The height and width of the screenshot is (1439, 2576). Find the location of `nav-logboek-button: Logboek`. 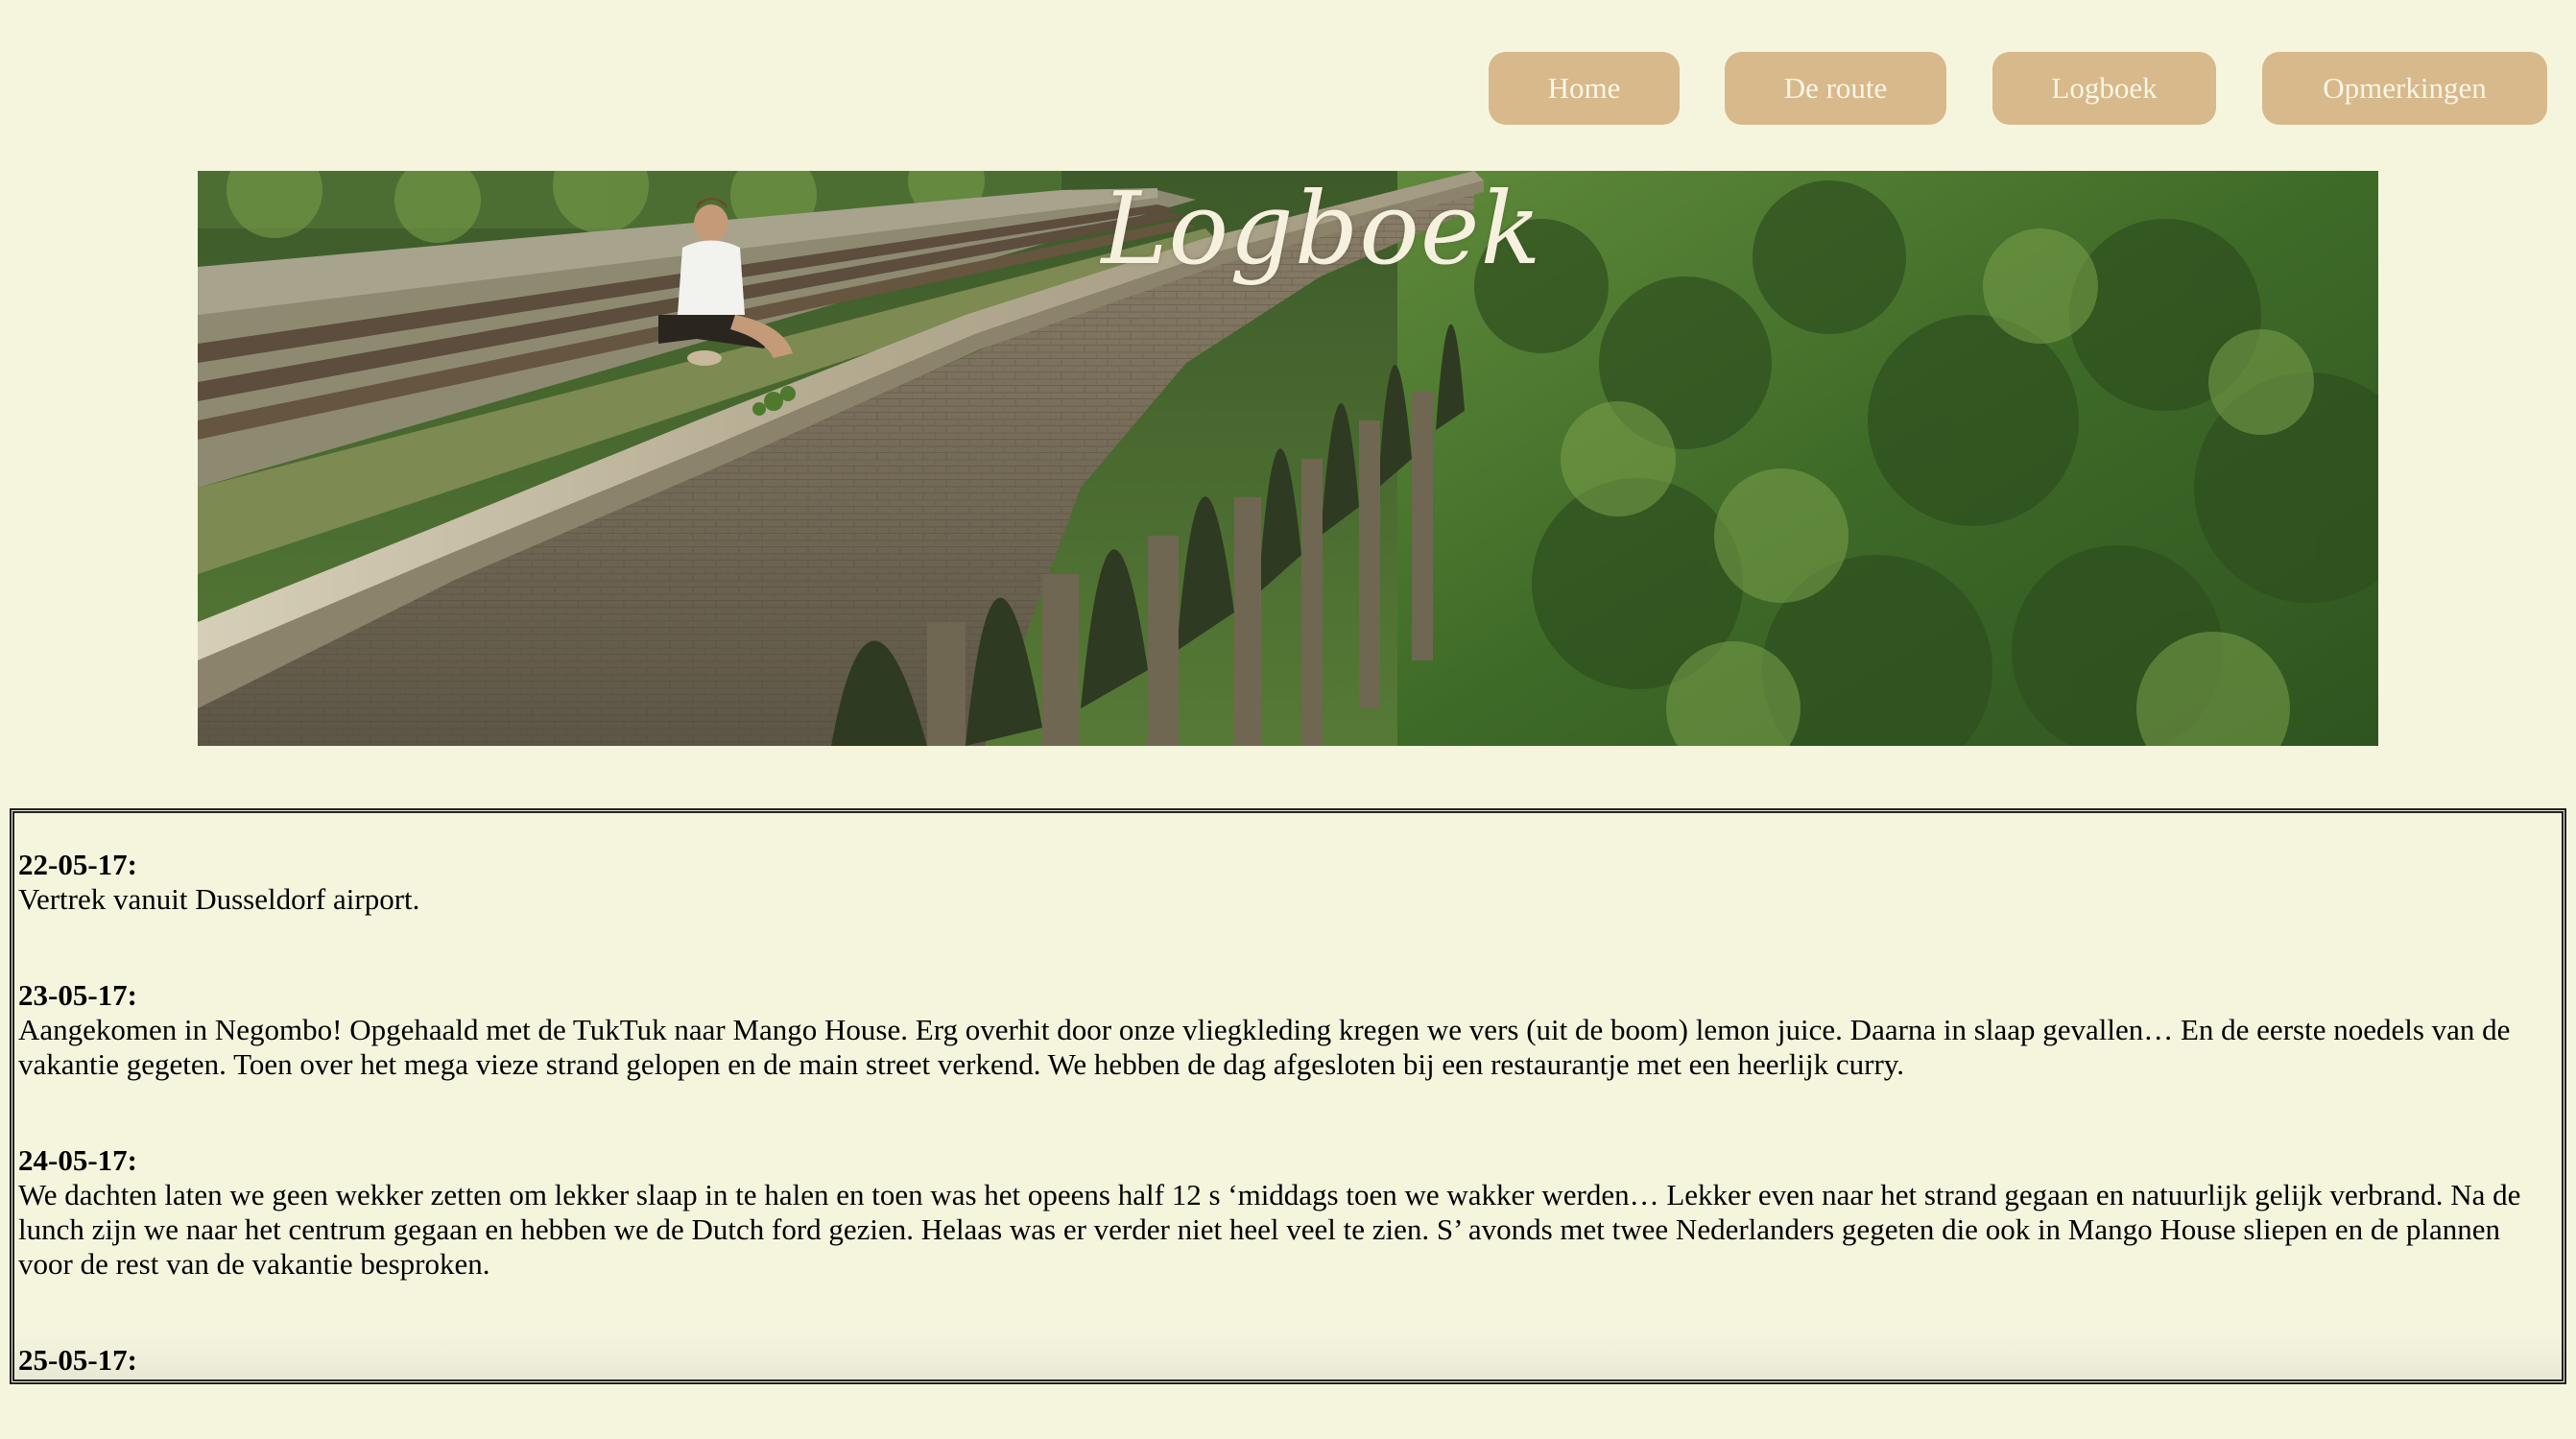

nav-logboek-button: Logboek is located at coordinates (2104, 88).